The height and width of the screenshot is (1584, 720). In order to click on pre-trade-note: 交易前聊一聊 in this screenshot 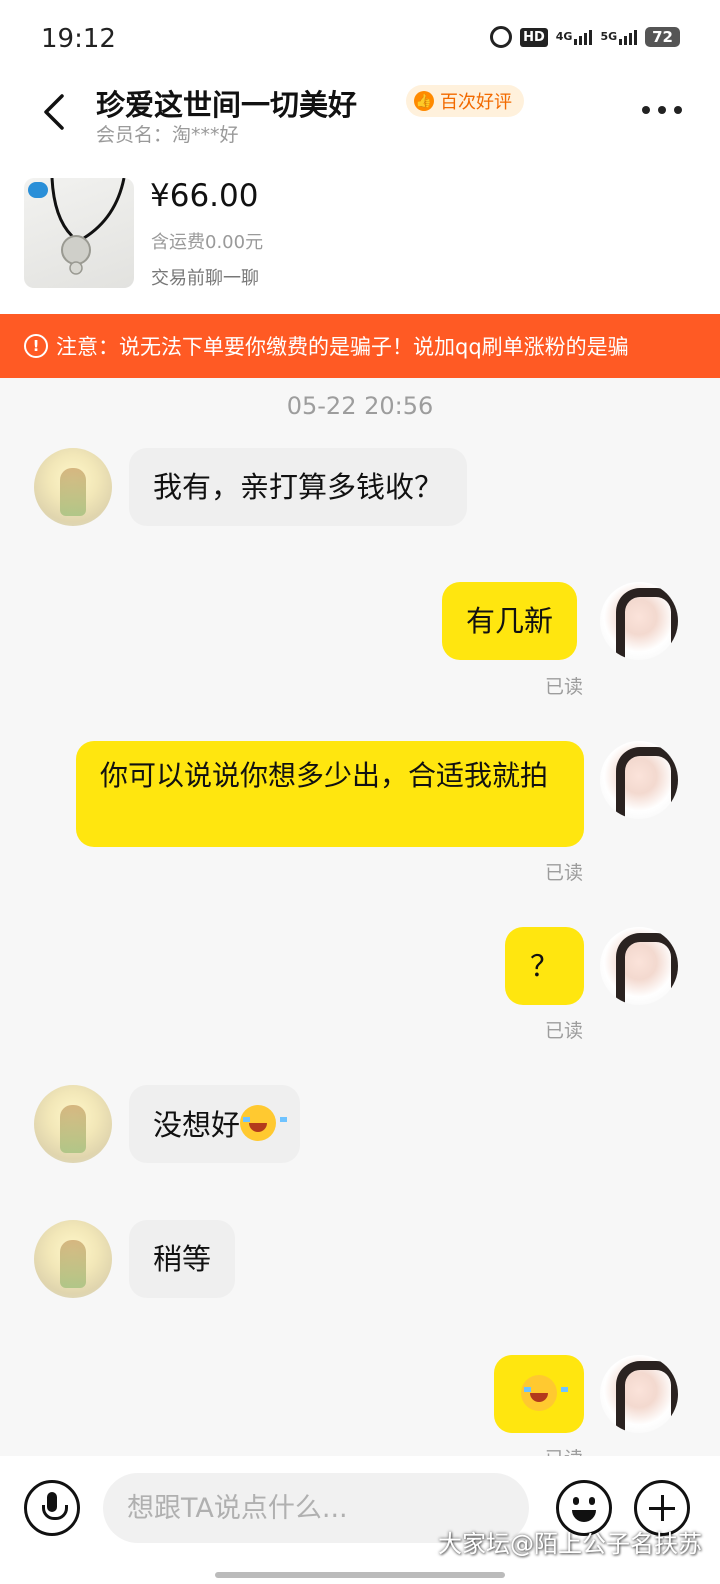, I will do `click(205, 278)`.